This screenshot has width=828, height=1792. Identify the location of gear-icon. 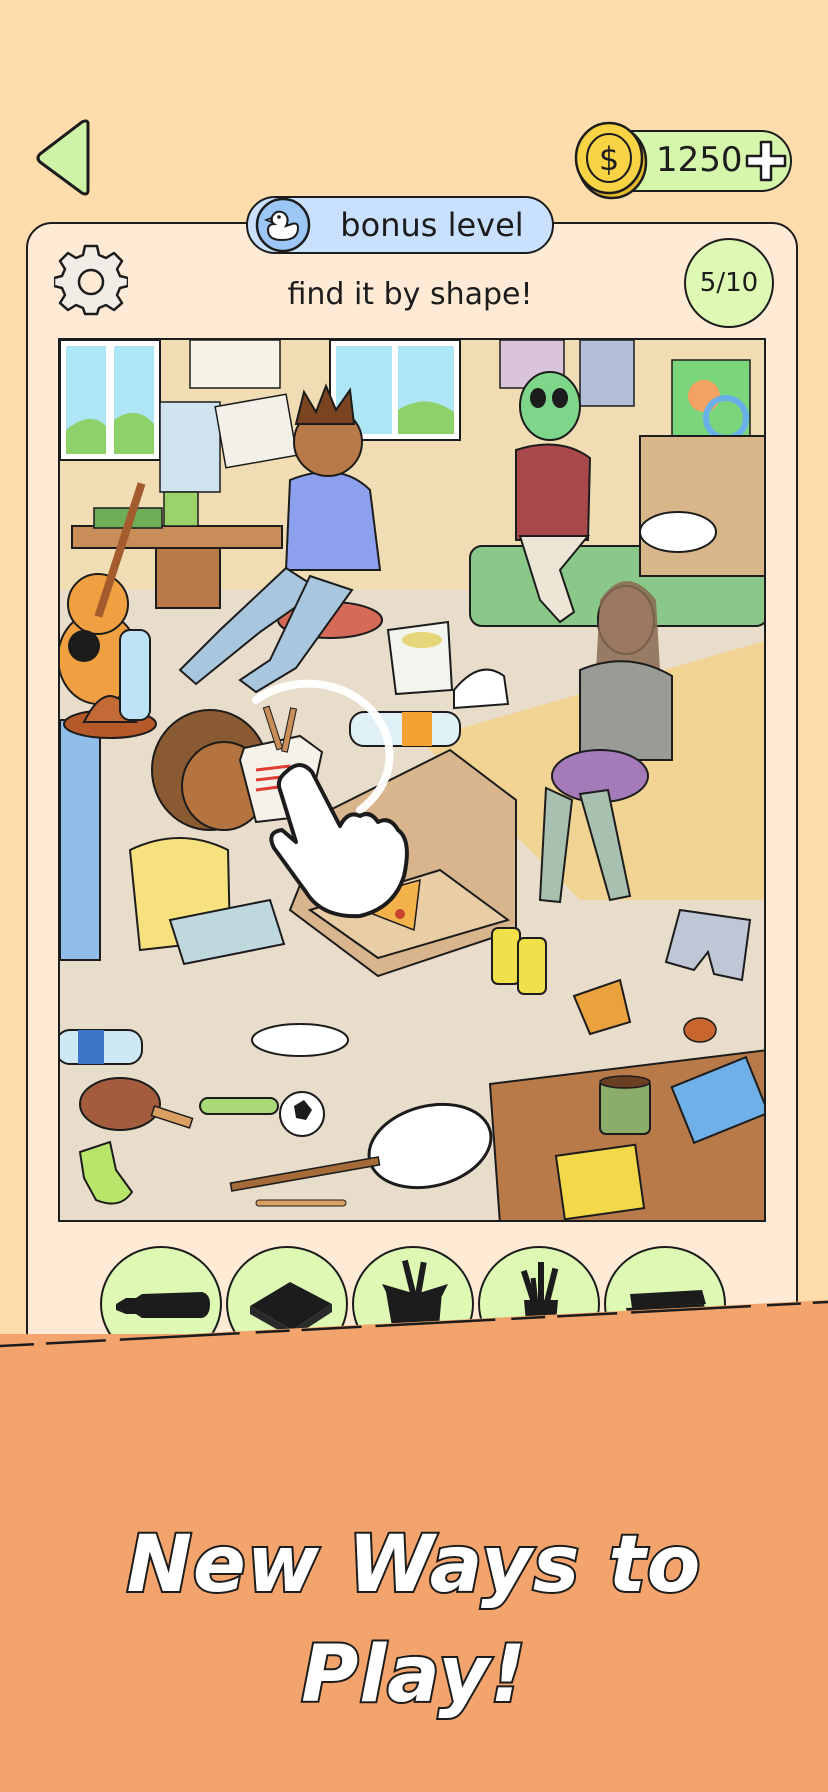
(91, 280).